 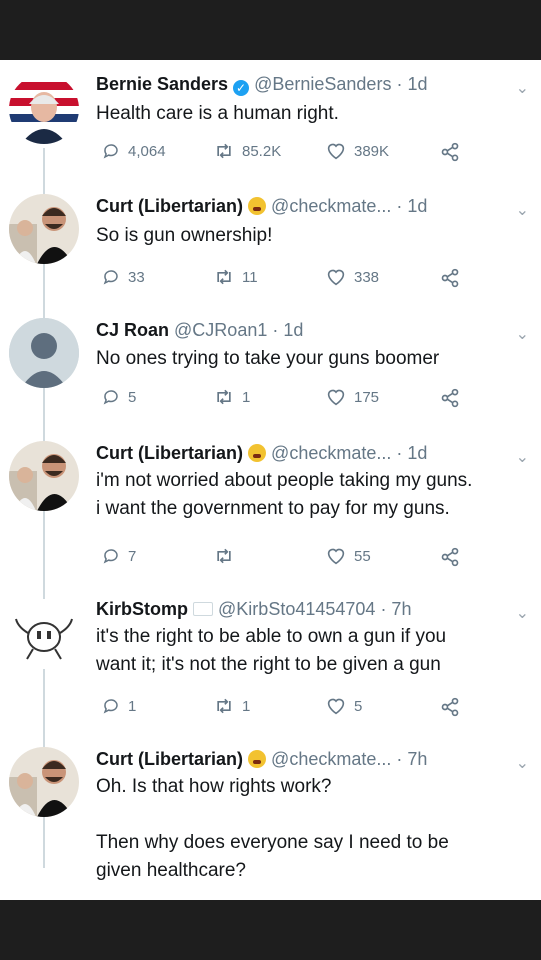 I want to click on default-avatar, so click(x=44, y=353).